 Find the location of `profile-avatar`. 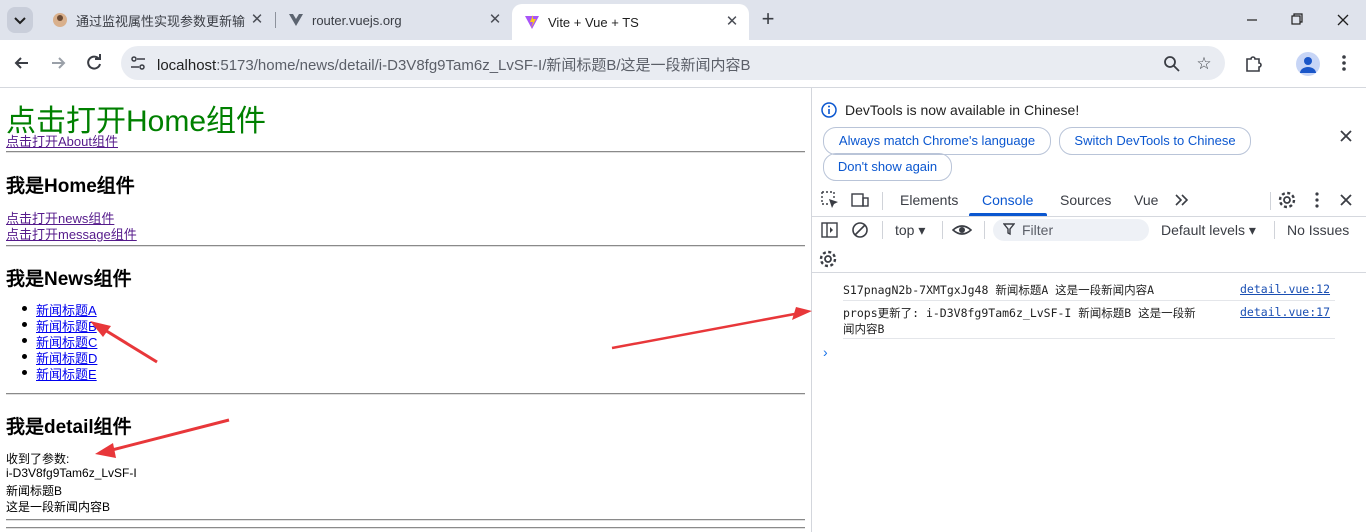

profile-avatar is located at coordinates (1308, 64).